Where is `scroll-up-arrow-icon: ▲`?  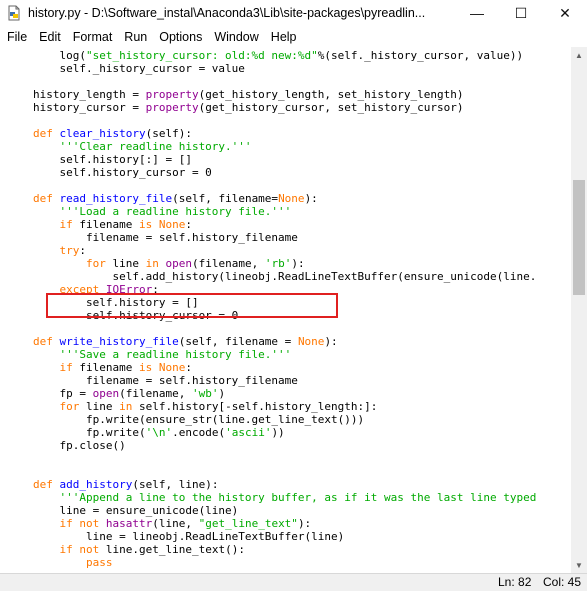
scroll-up-arrow-icon: ▲ is located at coordinates (579, 55).